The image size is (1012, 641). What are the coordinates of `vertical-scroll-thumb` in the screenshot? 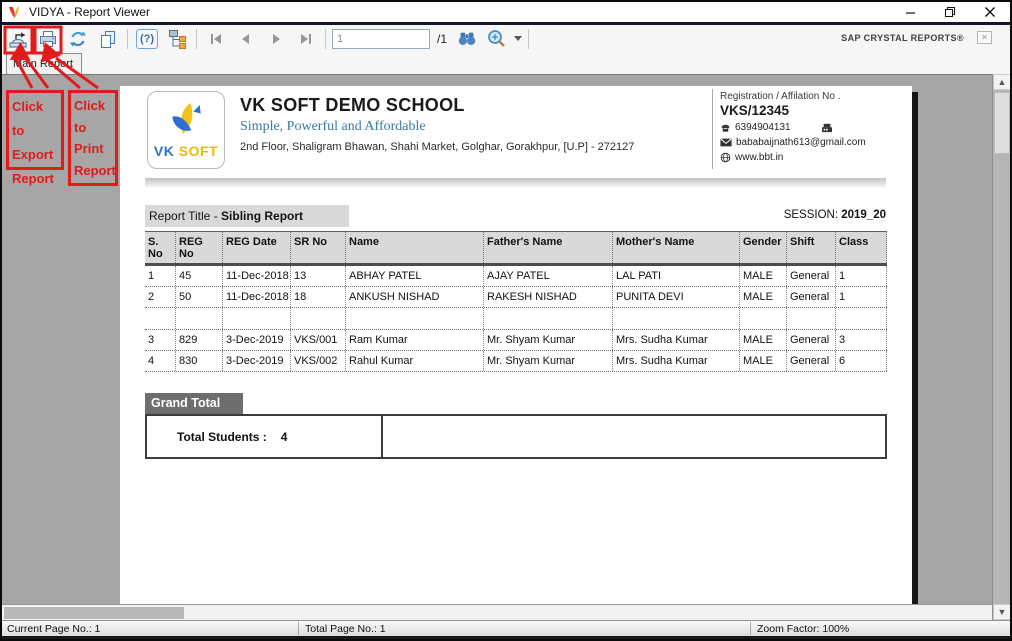 It's located at (1002, 123).